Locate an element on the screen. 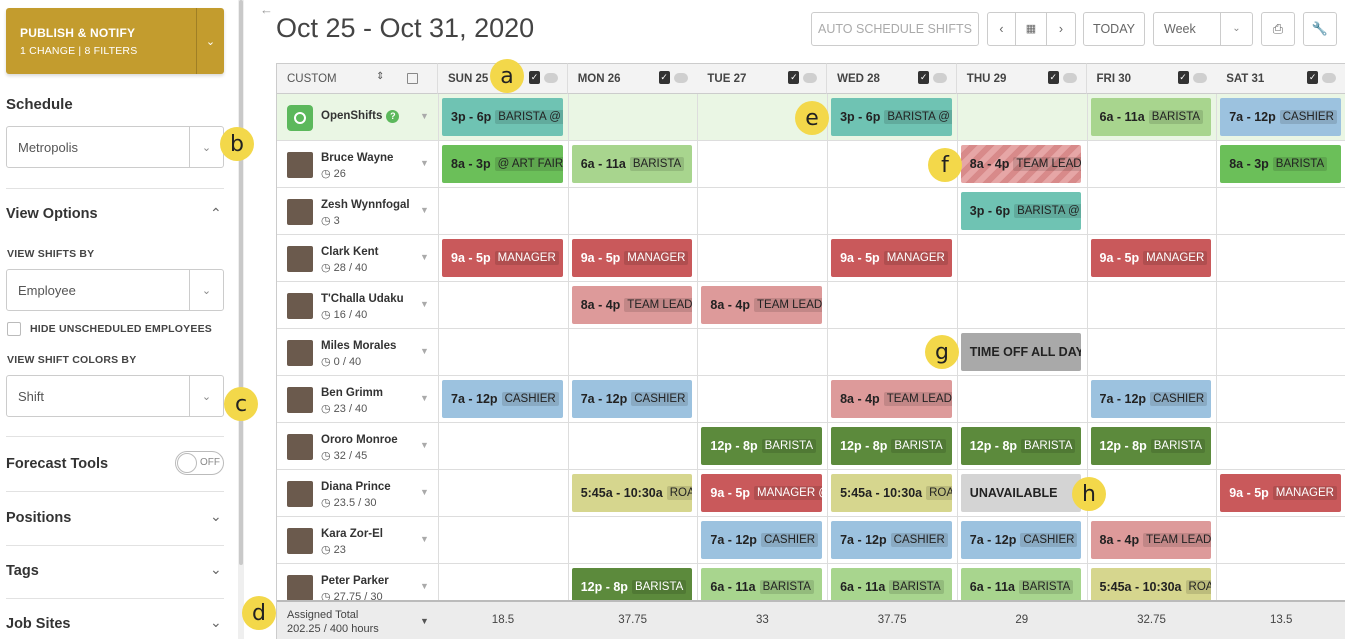 The width and height of the screenshot is (1347, 639). employee-cell: Ben Grimm ◷ 23 / 40 ▼ is located at coordinates (357, 399).